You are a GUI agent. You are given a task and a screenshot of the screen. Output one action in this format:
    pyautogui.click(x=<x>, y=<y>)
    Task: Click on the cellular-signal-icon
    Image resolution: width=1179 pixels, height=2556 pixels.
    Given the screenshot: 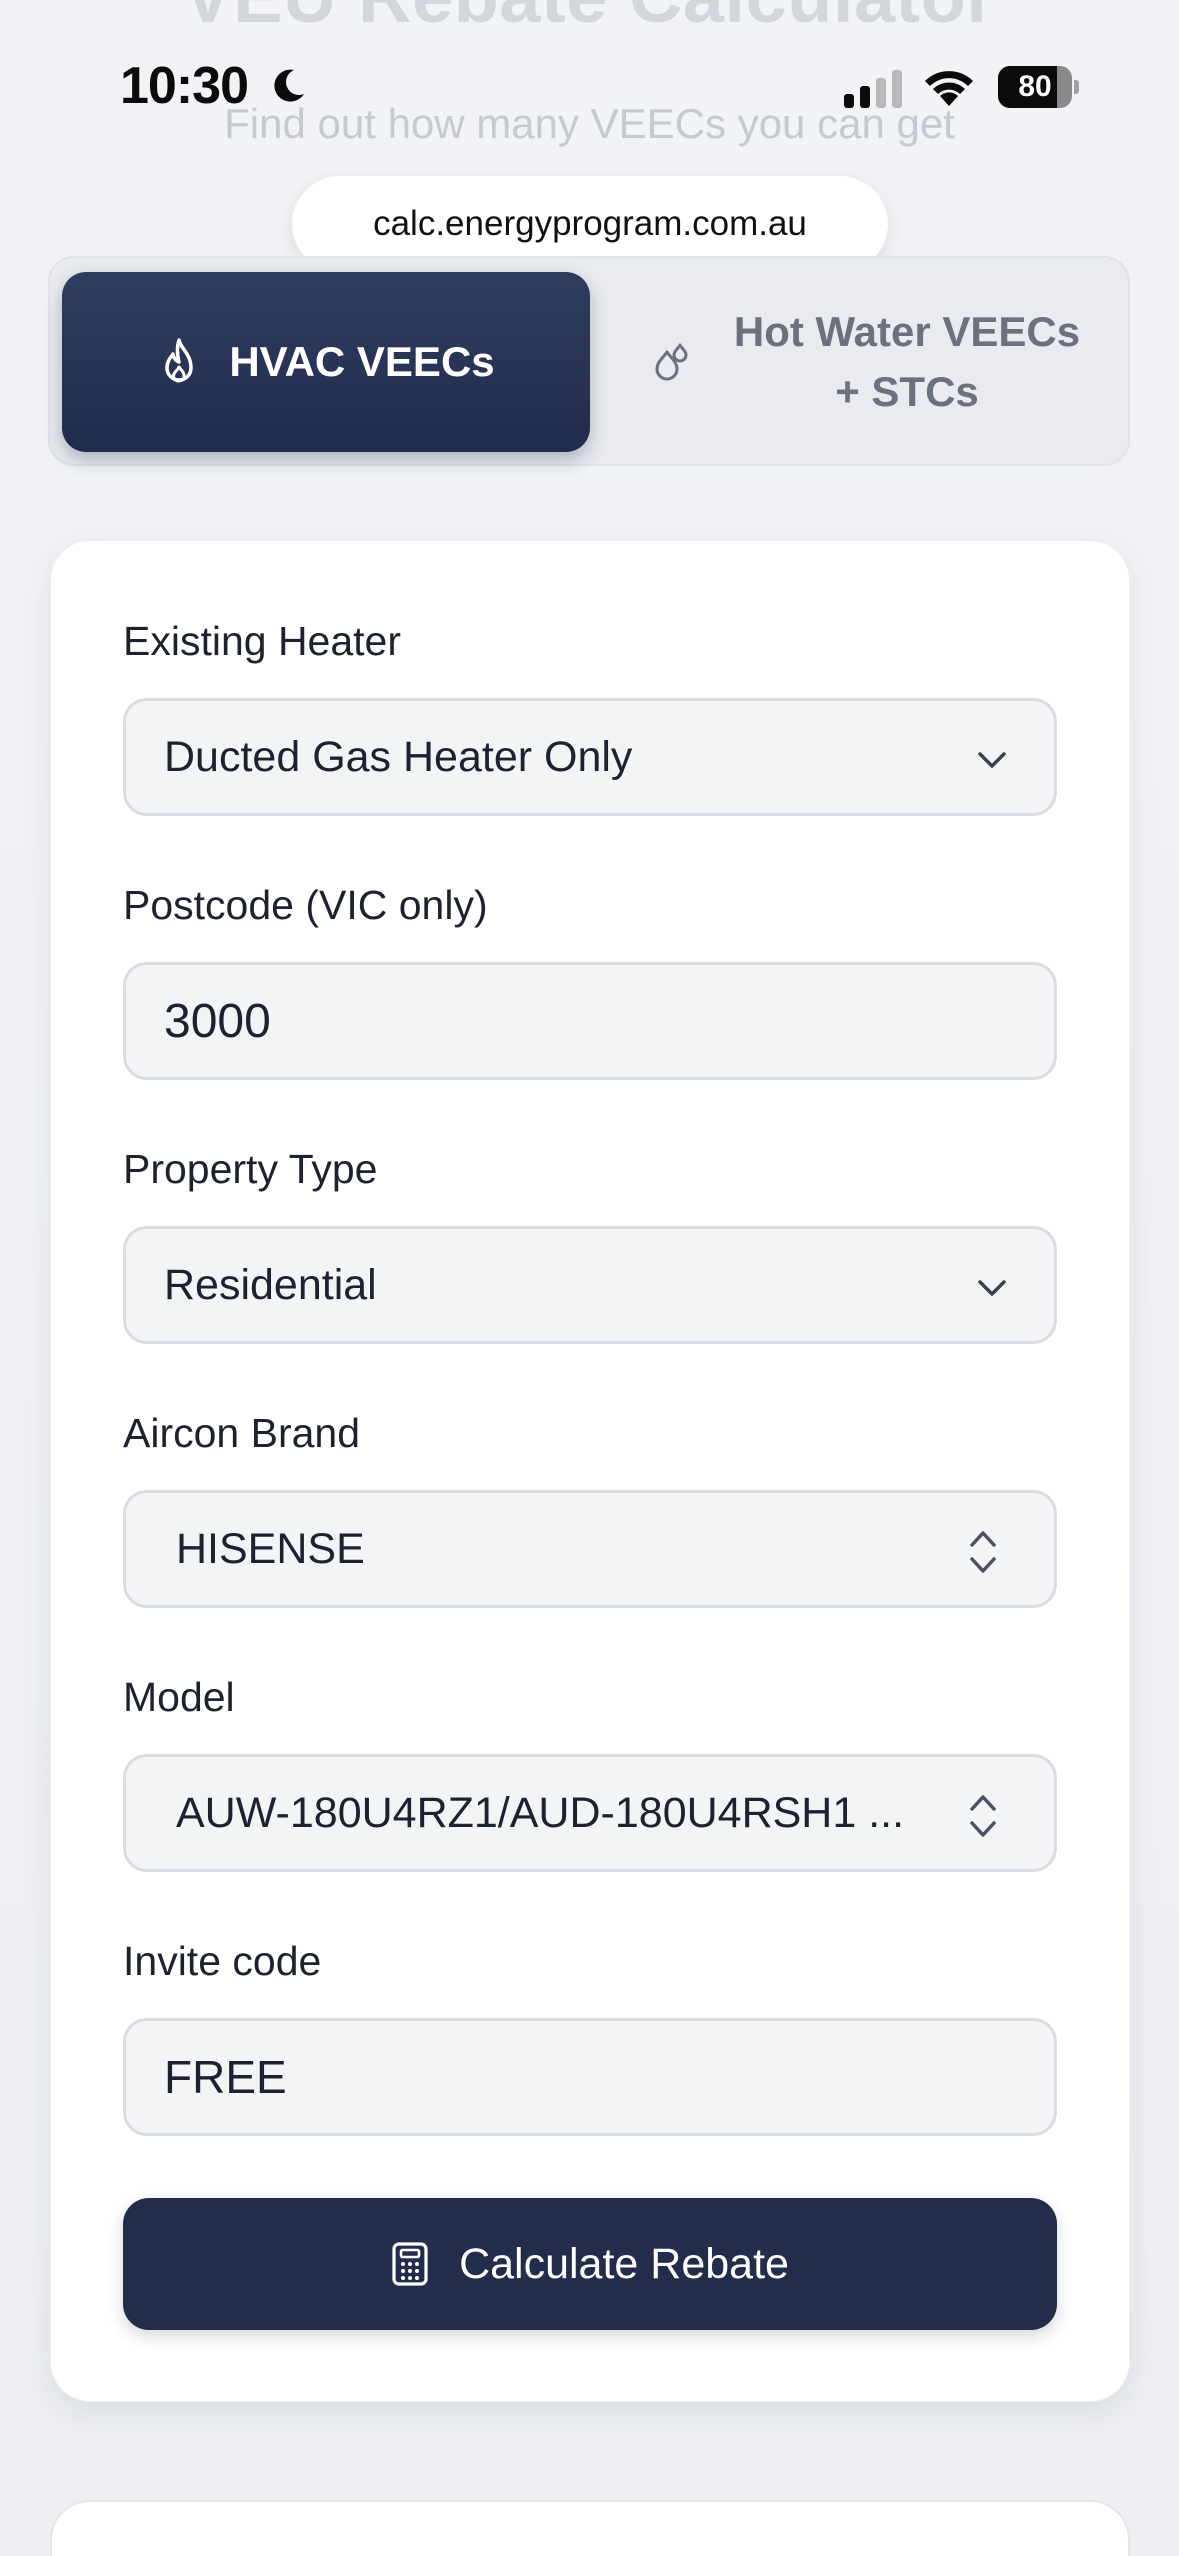 What is the action you would take?
    pyautogui.click(x=873, y=89)
    